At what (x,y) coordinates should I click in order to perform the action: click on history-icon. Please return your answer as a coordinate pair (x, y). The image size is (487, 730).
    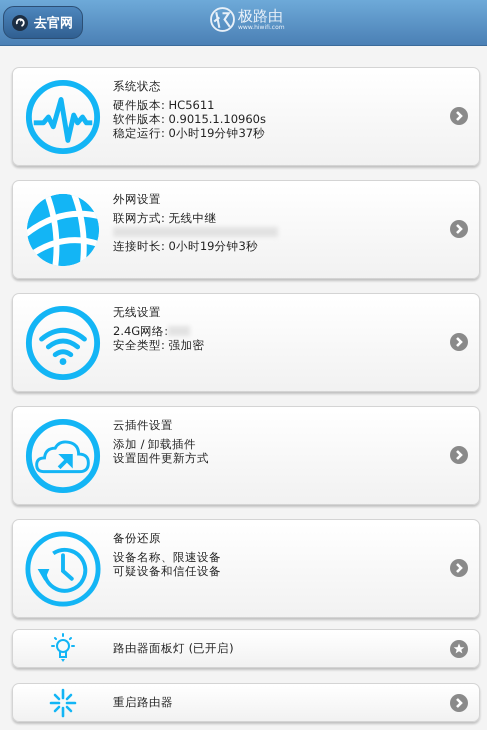
    Looking at the image, I should click on (63, 569).